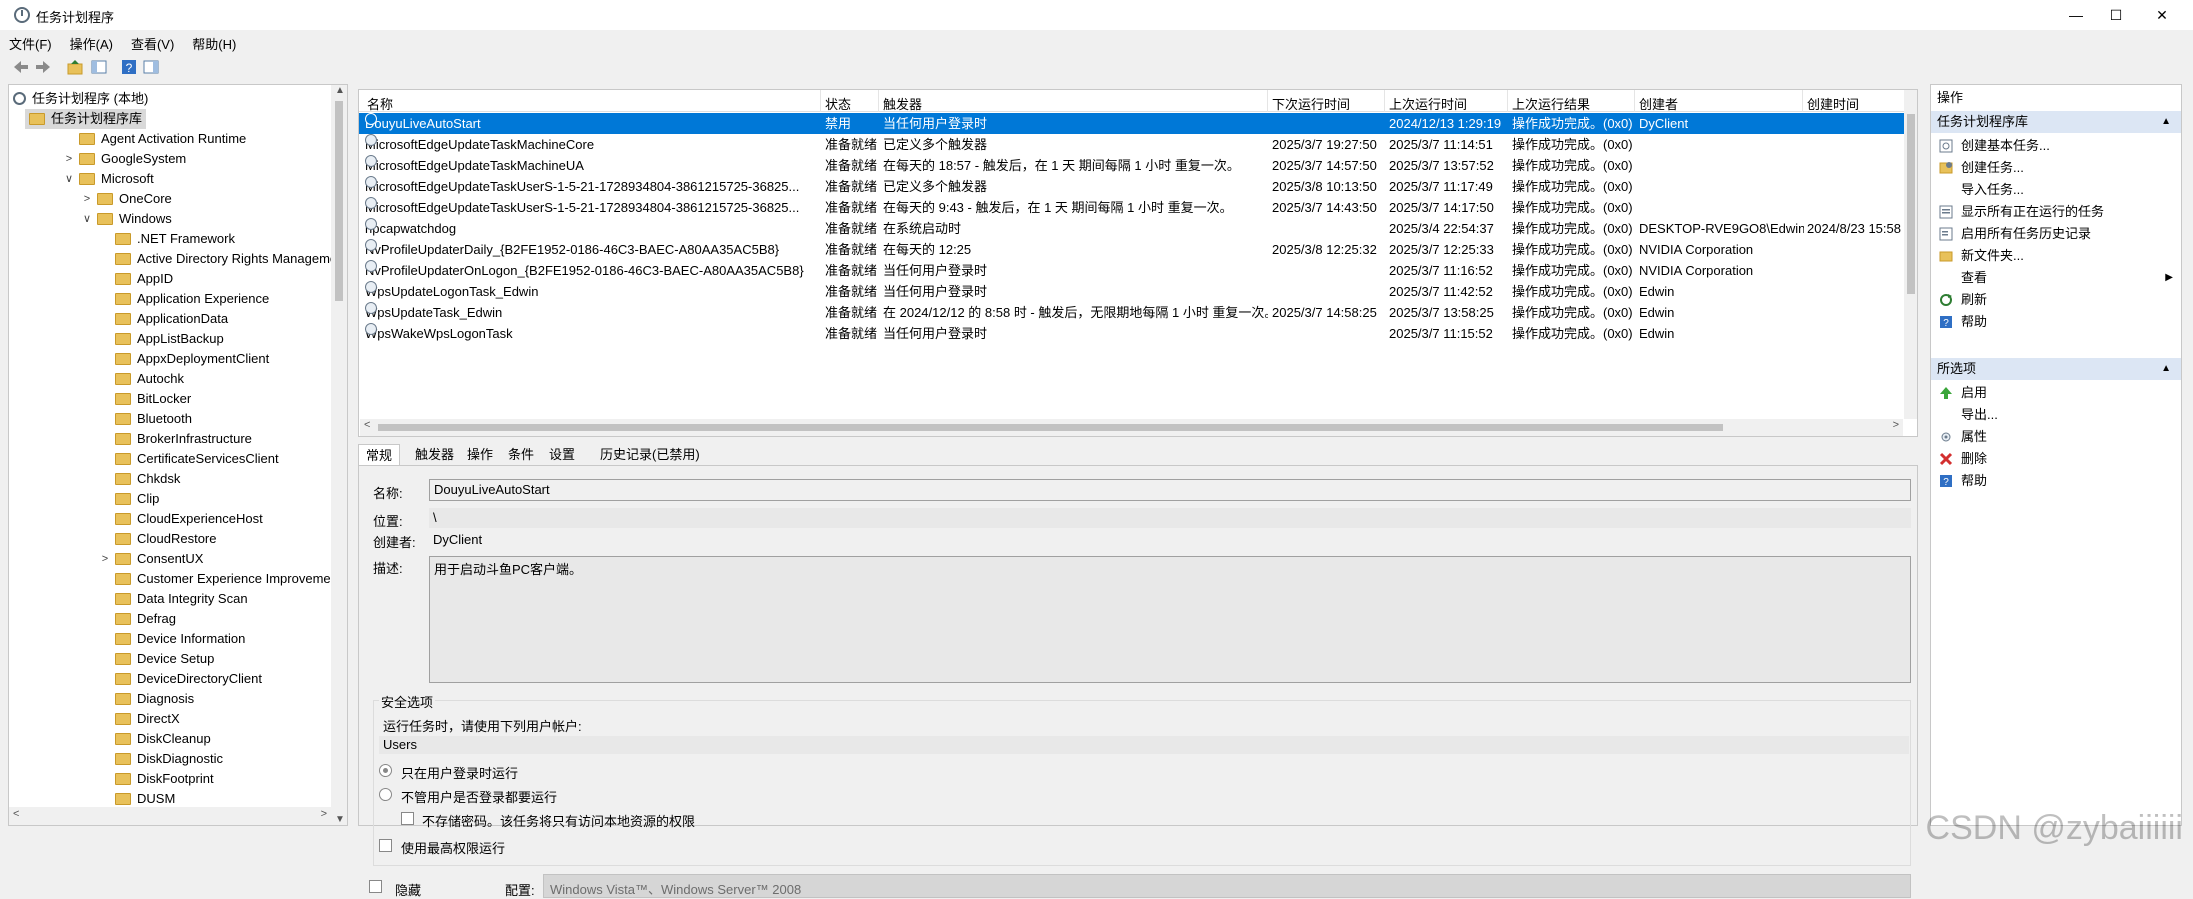 This screenshot has height=899, width=2193. What do you see at coordinates (170, 279) in the screenshot?
I see `tree-item: AppID` at bounding box center [170, 279].